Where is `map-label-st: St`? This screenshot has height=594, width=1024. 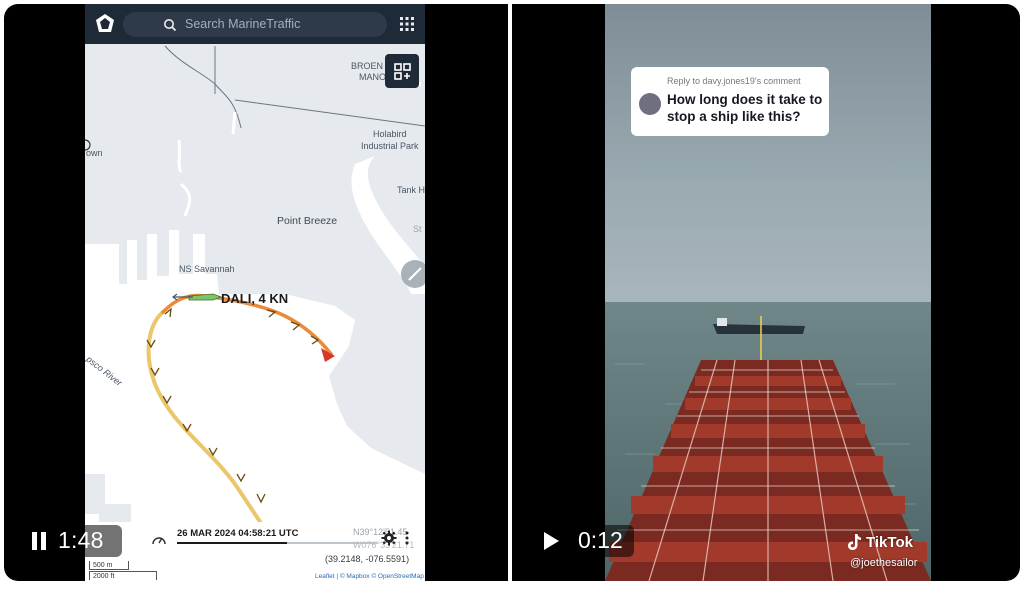 map-label-st: St is located at coordinates (417, 229).